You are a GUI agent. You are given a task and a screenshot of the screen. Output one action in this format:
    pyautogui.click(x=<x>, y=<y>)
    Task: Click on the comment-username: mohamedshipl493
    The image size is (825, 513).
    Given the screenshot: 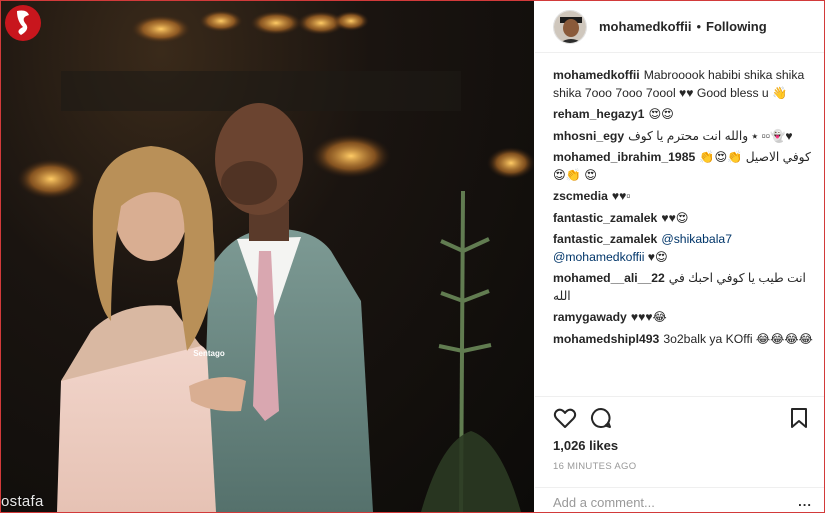 What is the action you would take?
    pyautogui.click(x=606, y=339)
    